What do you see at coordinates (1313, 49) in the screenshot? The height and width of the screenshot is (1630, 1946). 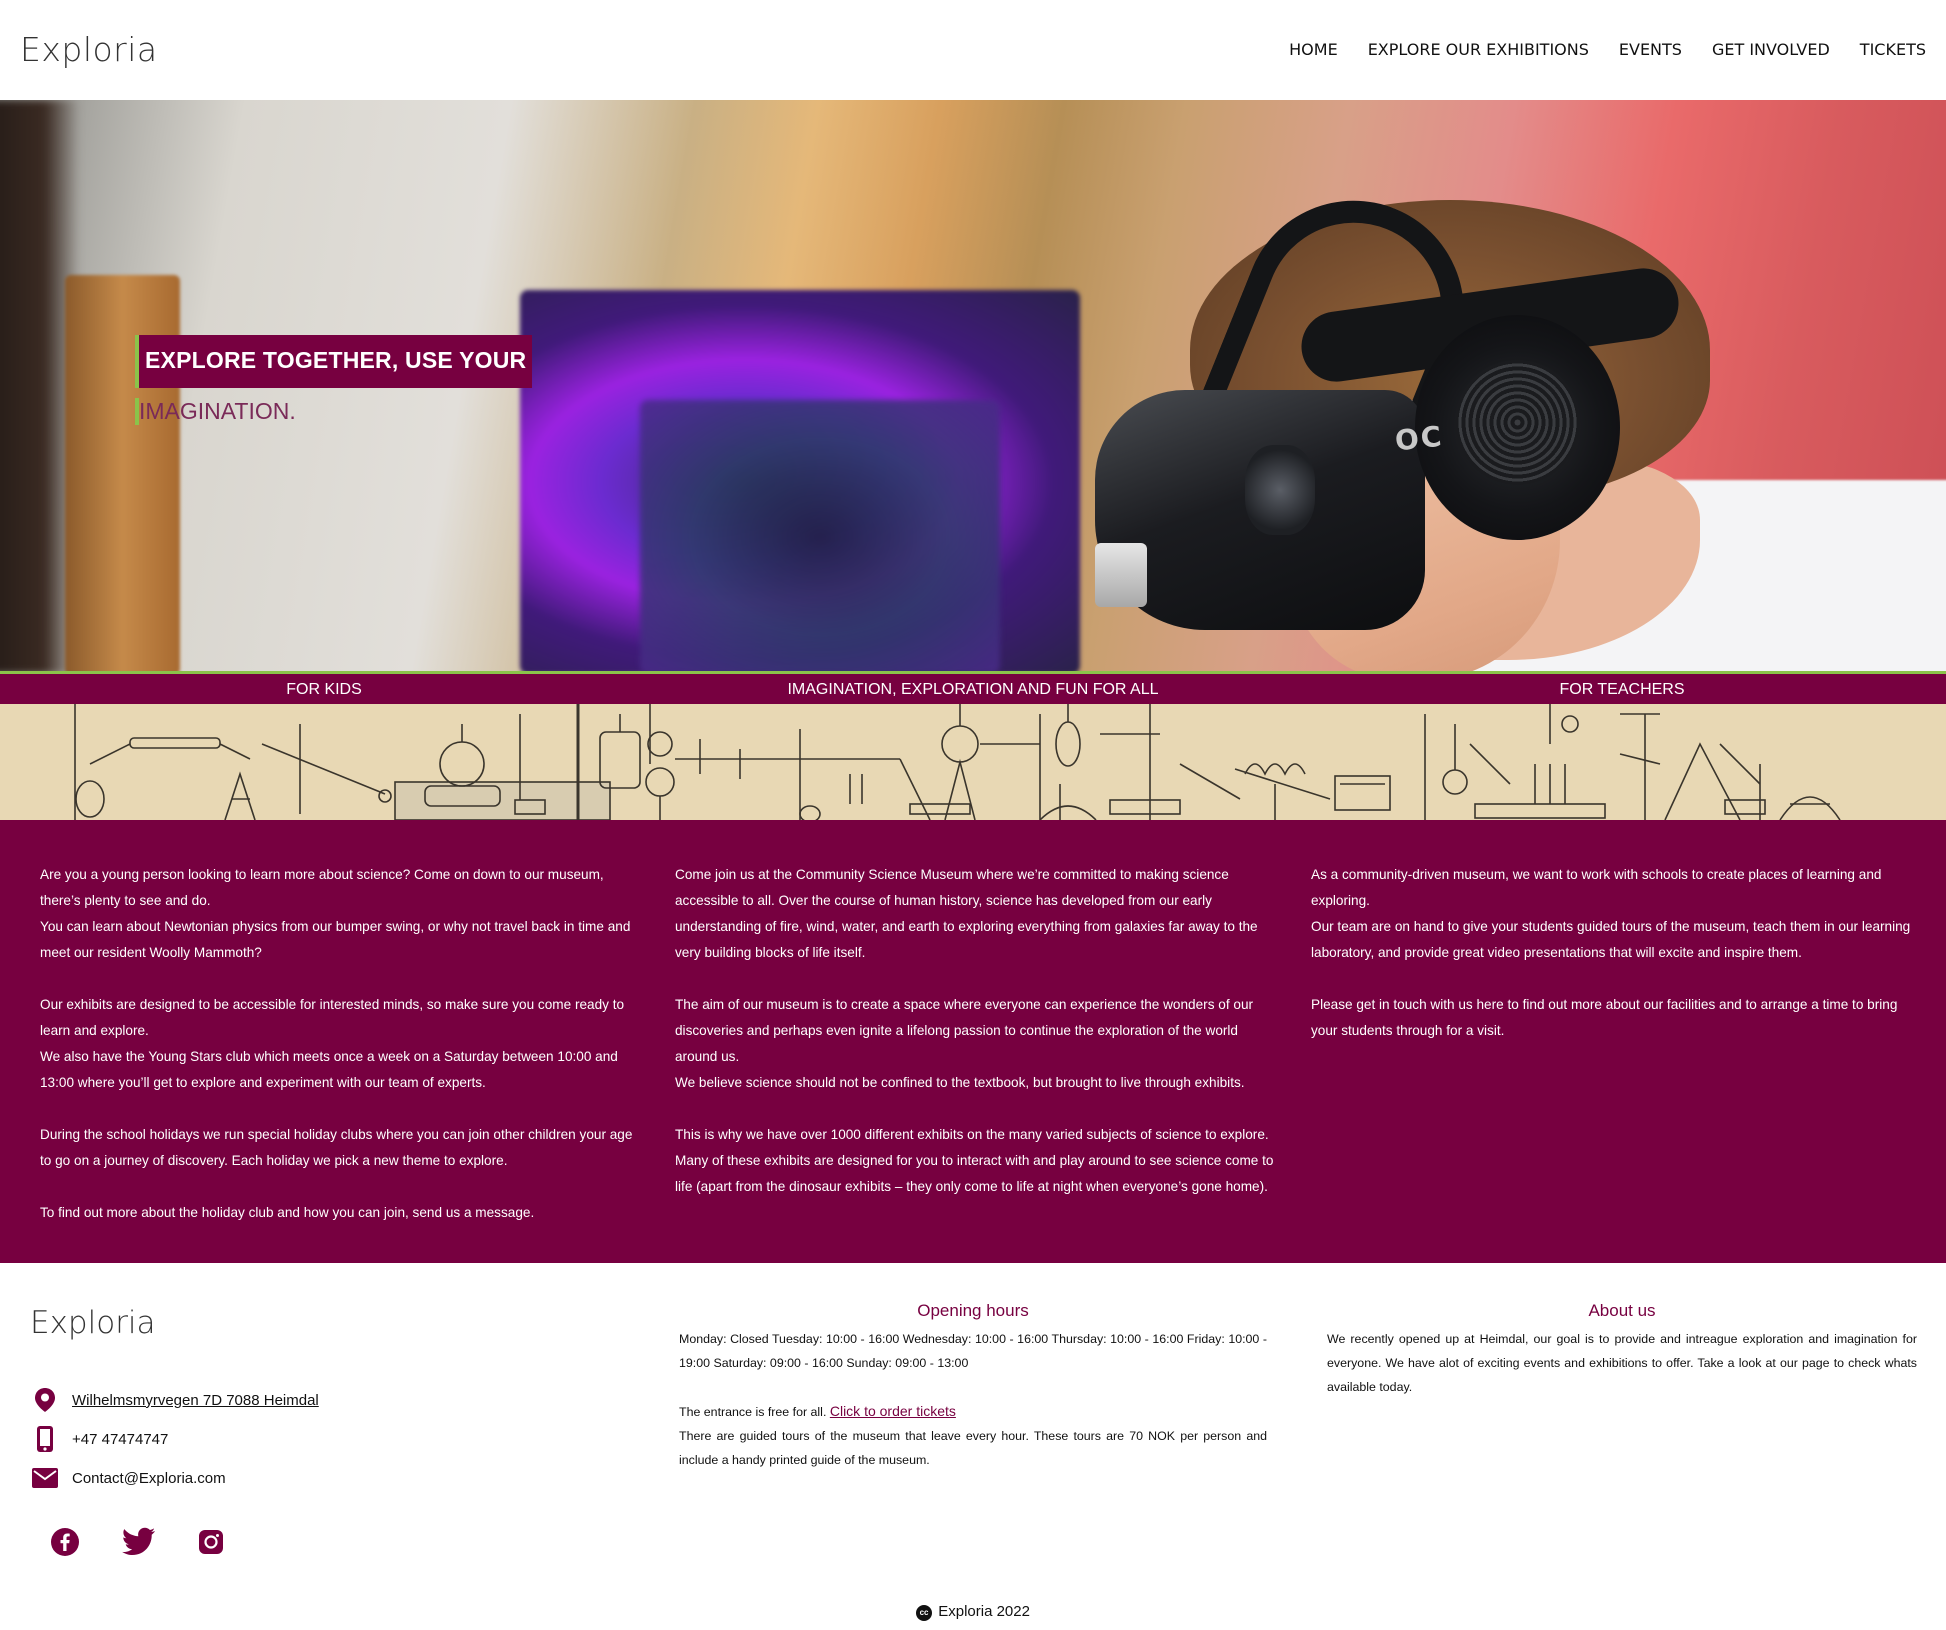 I see `nav-home: HOME` at bounding box center [1313, 49].